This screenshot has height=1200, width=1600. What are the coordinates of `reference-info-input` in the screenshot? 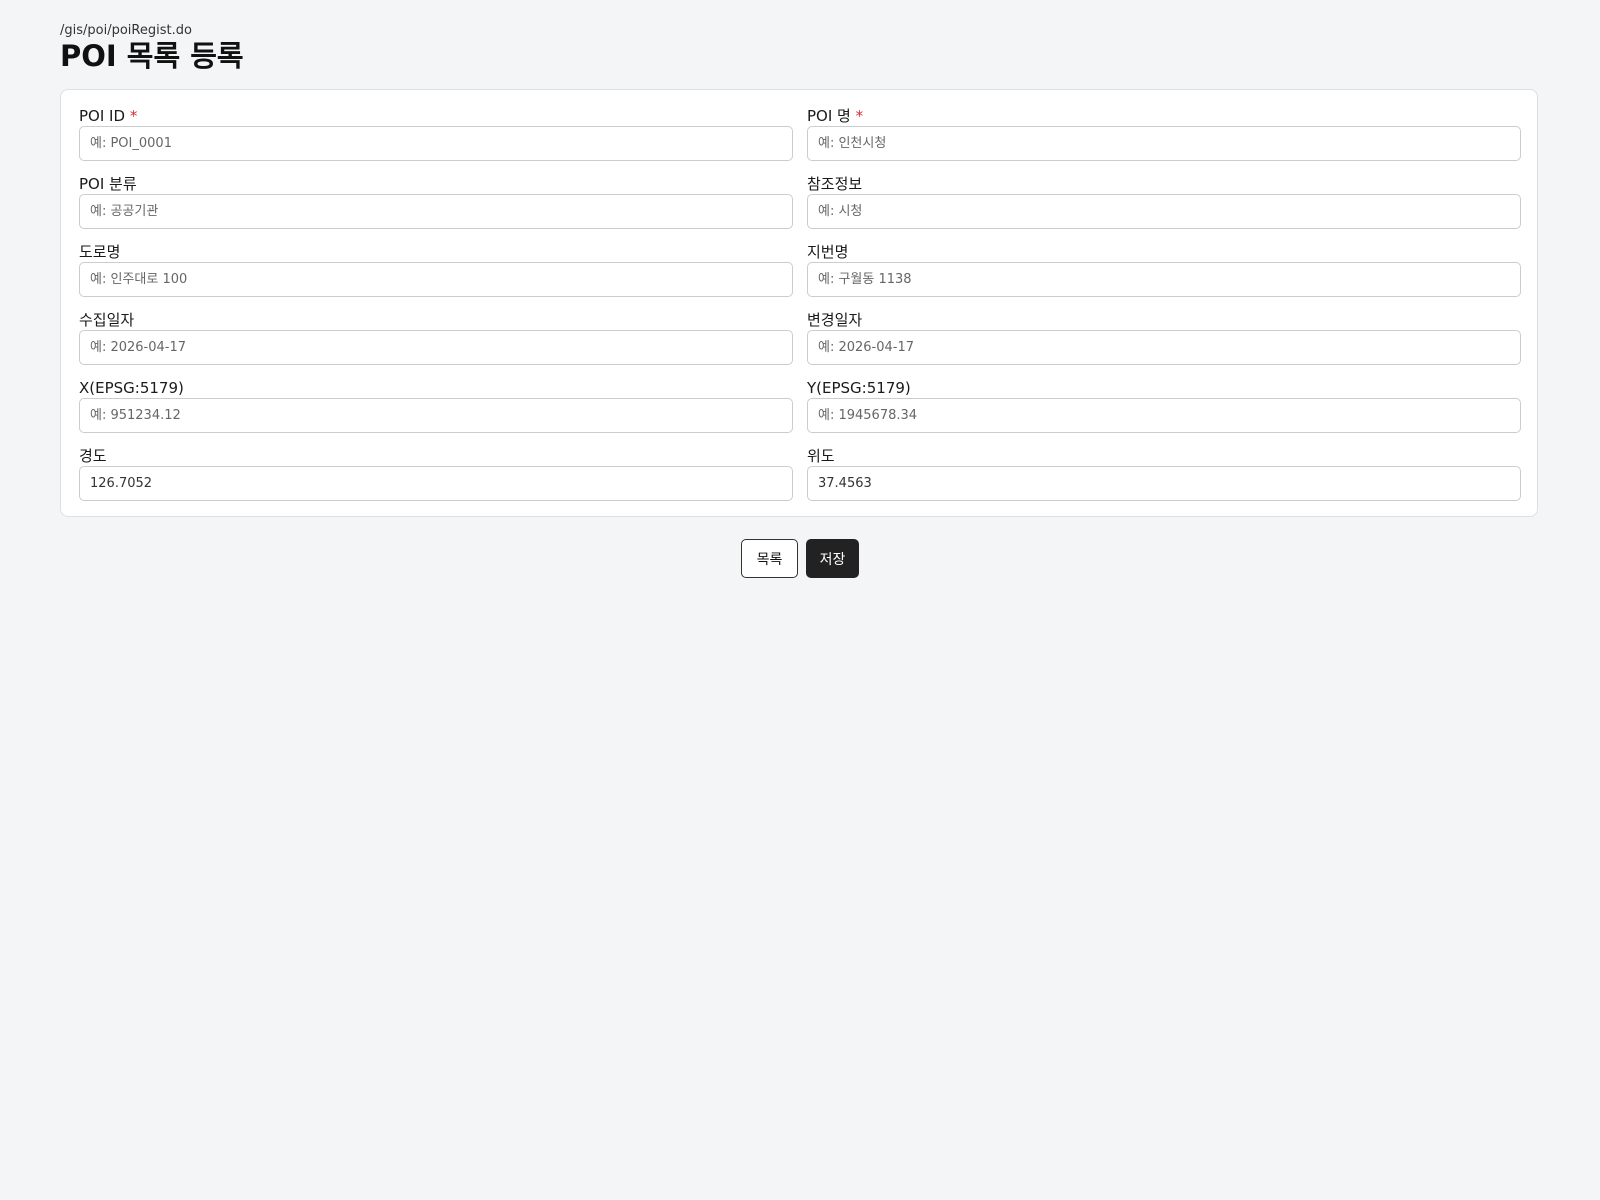 It's located at (1164, 211).